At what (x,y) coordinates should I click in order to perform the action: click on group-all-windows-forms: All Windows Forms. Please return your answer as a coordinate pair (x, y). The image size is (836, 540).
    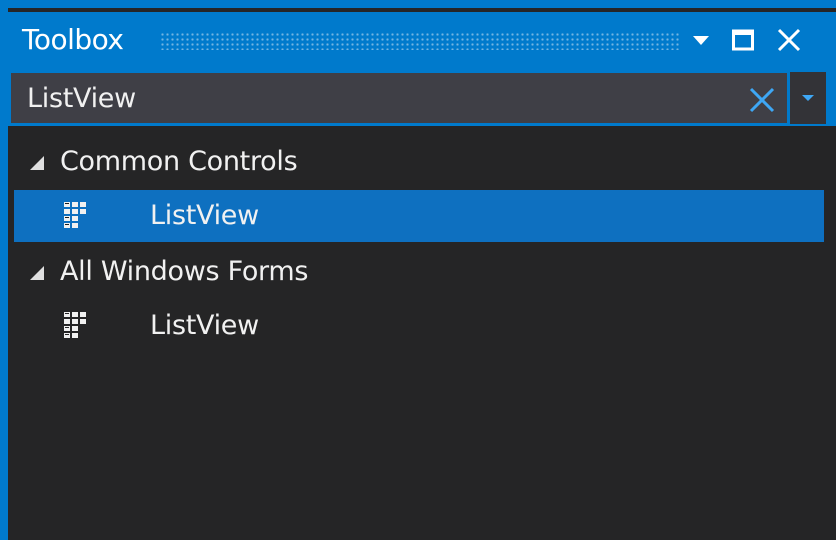
    Looking at the image, I should click on (412, 272).